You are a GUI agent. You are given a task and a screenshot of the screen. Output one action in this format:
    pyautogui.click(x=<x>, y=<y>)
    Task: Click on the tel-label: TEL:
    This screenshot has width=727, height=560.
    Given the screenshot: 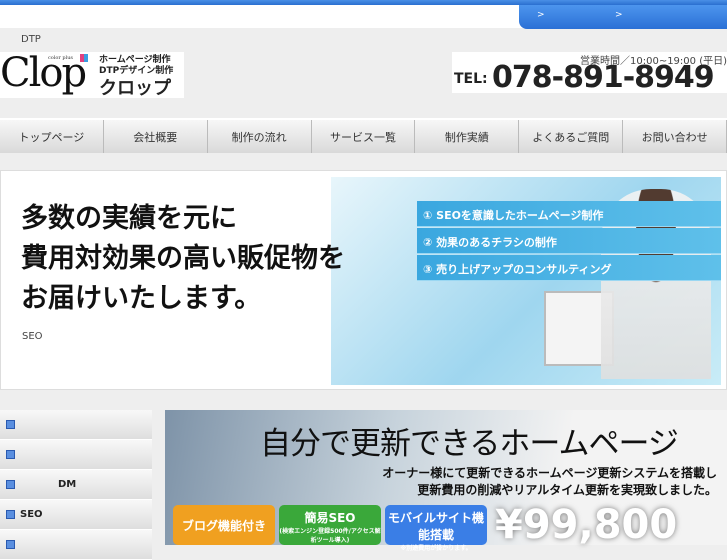 What is the action you would take?
    pyautogui.click(x=471, y=79)
    